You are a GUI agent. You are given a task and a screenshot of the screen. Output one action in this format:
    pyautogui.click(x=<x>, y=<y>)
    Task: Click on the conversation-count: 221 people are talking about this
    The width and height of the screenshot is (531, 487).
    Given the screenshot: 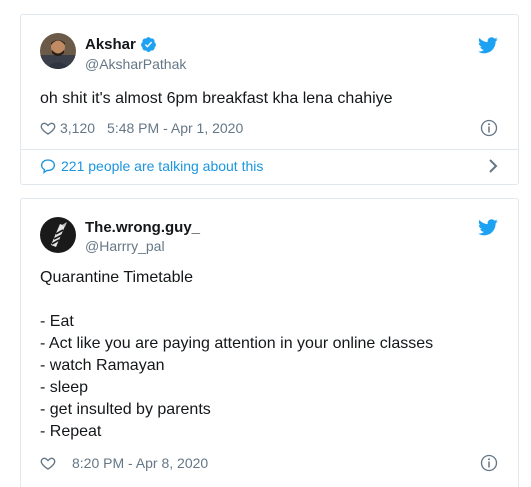 What is the action you would take?
    pyautogui.click(x=162, y=166)
    